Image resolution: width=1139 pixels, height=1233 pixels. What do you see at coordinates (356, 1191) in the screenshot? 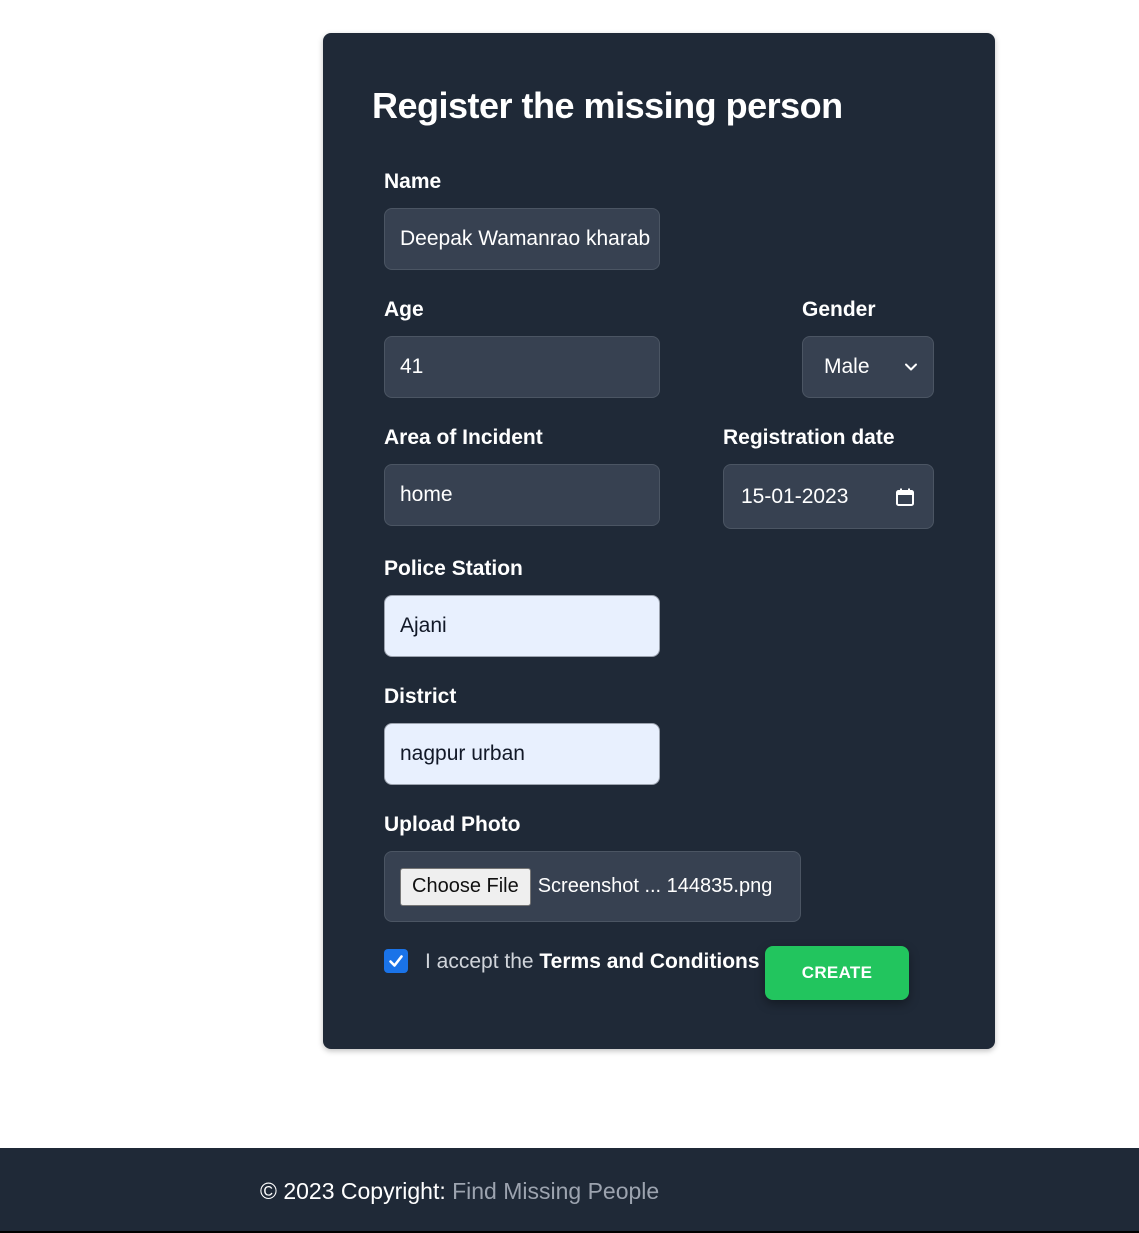
I see `footer-copyright-text: © 2023 Copyright:` at bounding box center [356, 1191].